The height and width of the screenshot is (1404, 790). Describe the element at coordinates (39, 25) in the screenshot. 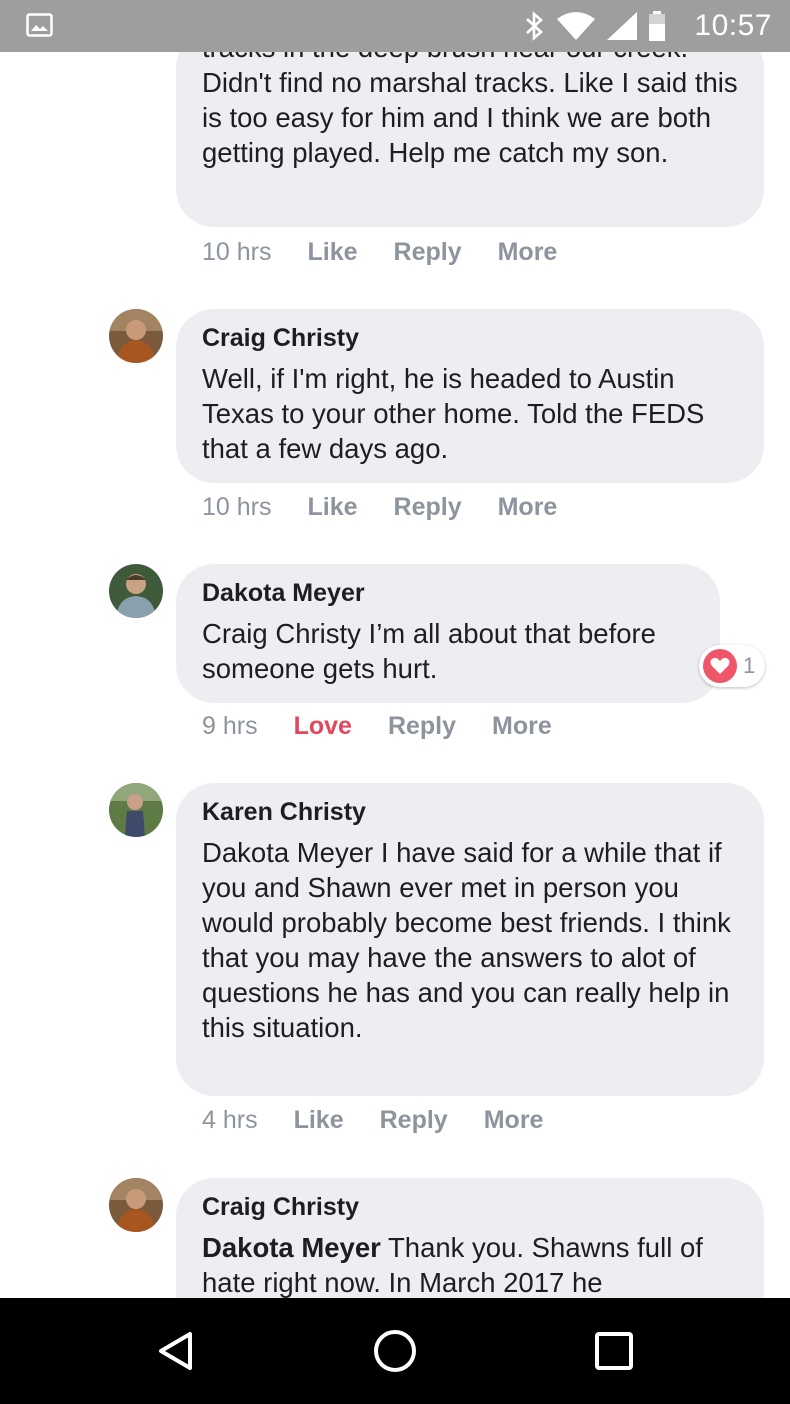

I see `gallery-icon` at that location.